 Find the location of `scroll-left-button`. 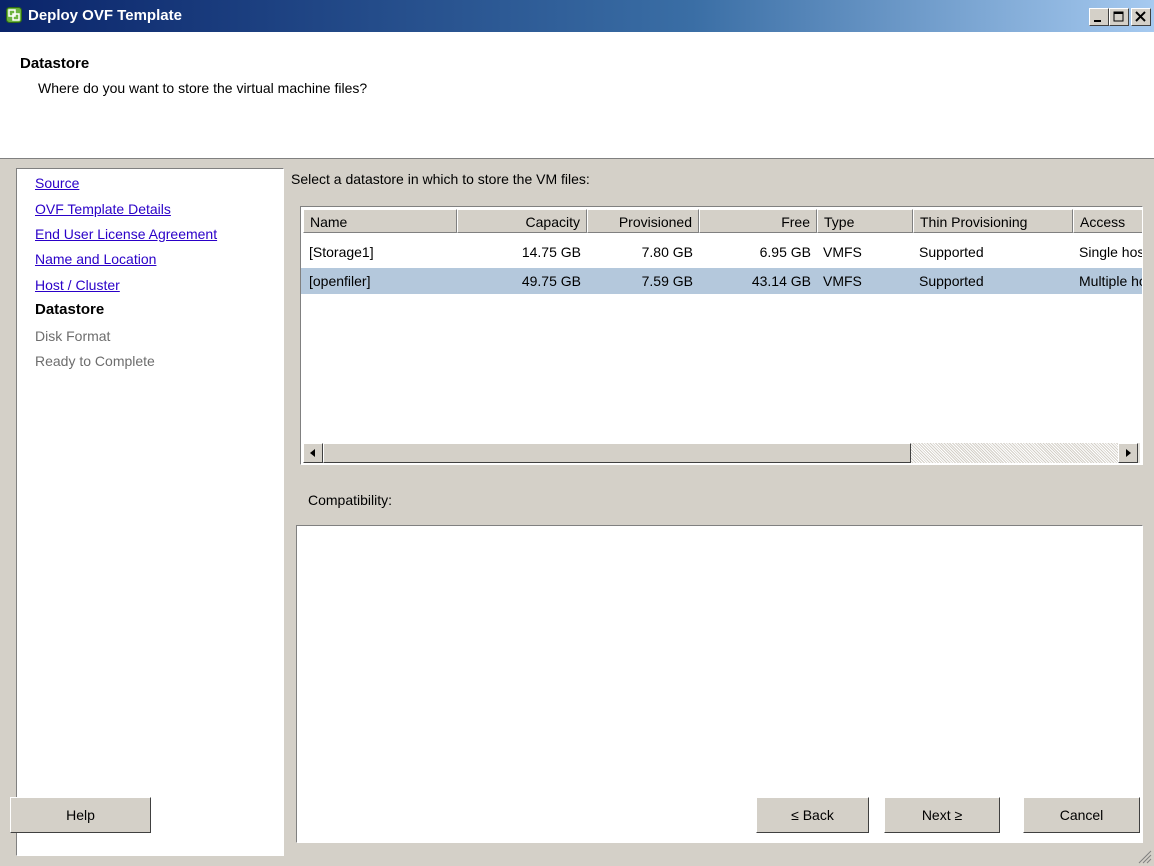

scroll-left-button is located at coordinates (313, 453).